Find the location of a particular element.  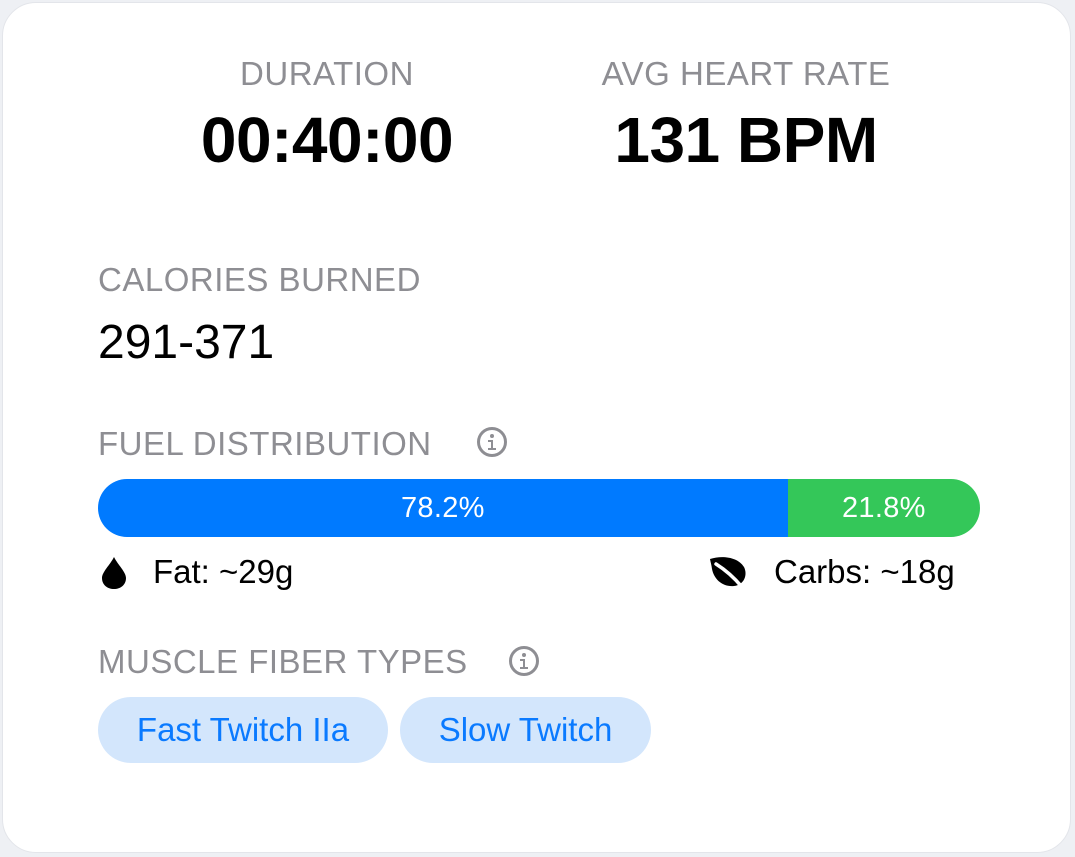

duration-value: 00:40:00 is located at coordinates (327, 140).